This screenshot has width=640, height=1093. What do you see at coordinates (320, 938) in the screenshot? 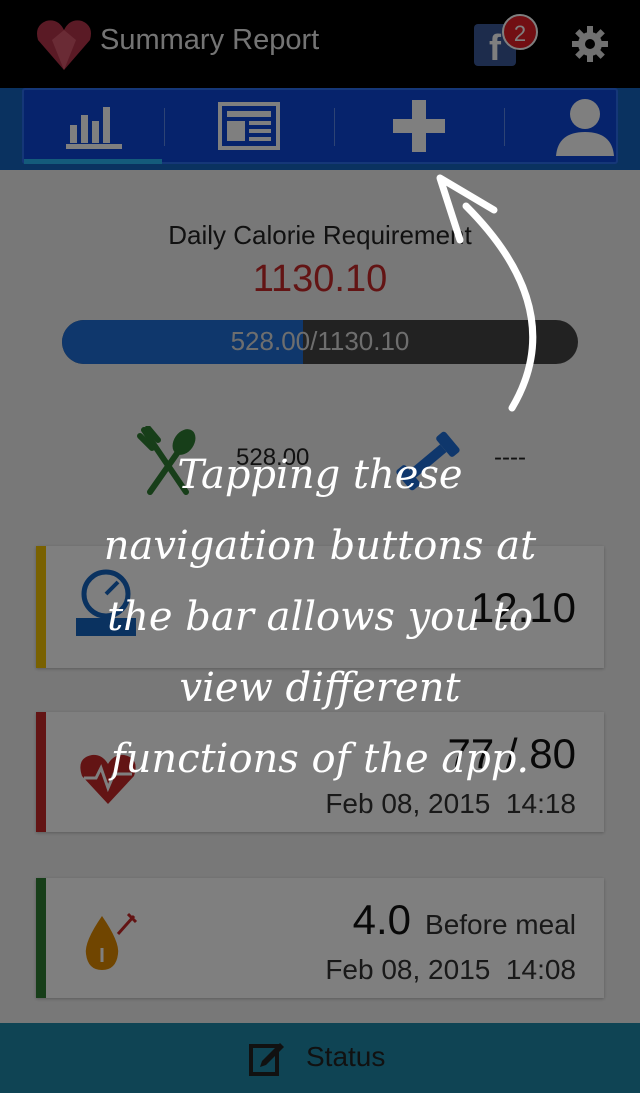
I see `glucose-card: 4.0 Before meal Feb 08, 2015 14:08` at bounding box center [320, 938].